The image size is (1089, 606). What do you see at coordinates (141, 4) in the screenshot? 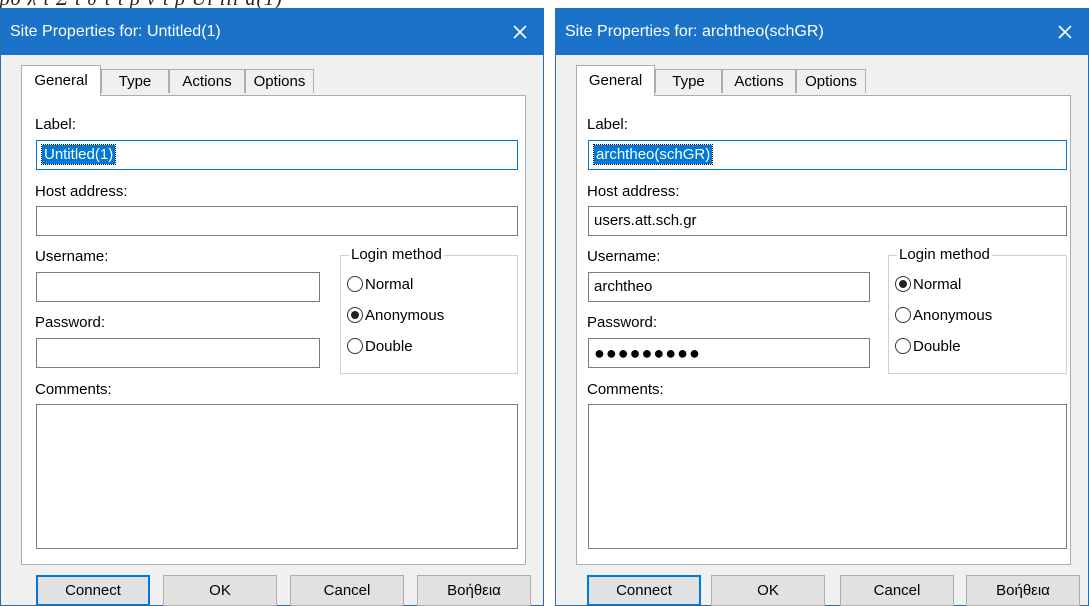
I see `caption-text: ρό λ ι Σ ι ύ τ ι ρ ν ι ρ Ui iil d(1)` at bounding box center [141, 4].